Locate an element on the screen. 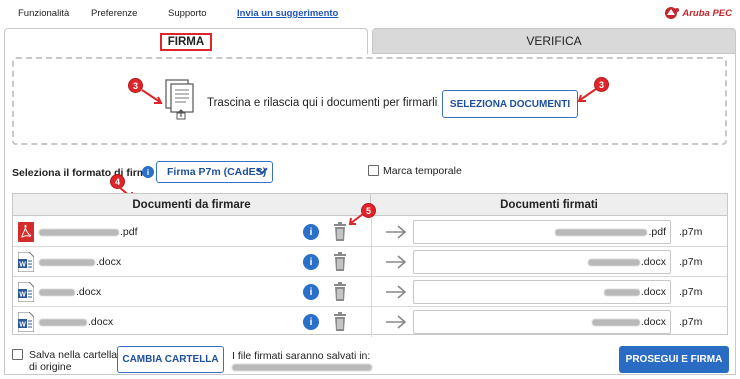 The width and height of the screenshot is (740, 379). save-origin-label-line2: di origine is located at coordinates (50, 367).